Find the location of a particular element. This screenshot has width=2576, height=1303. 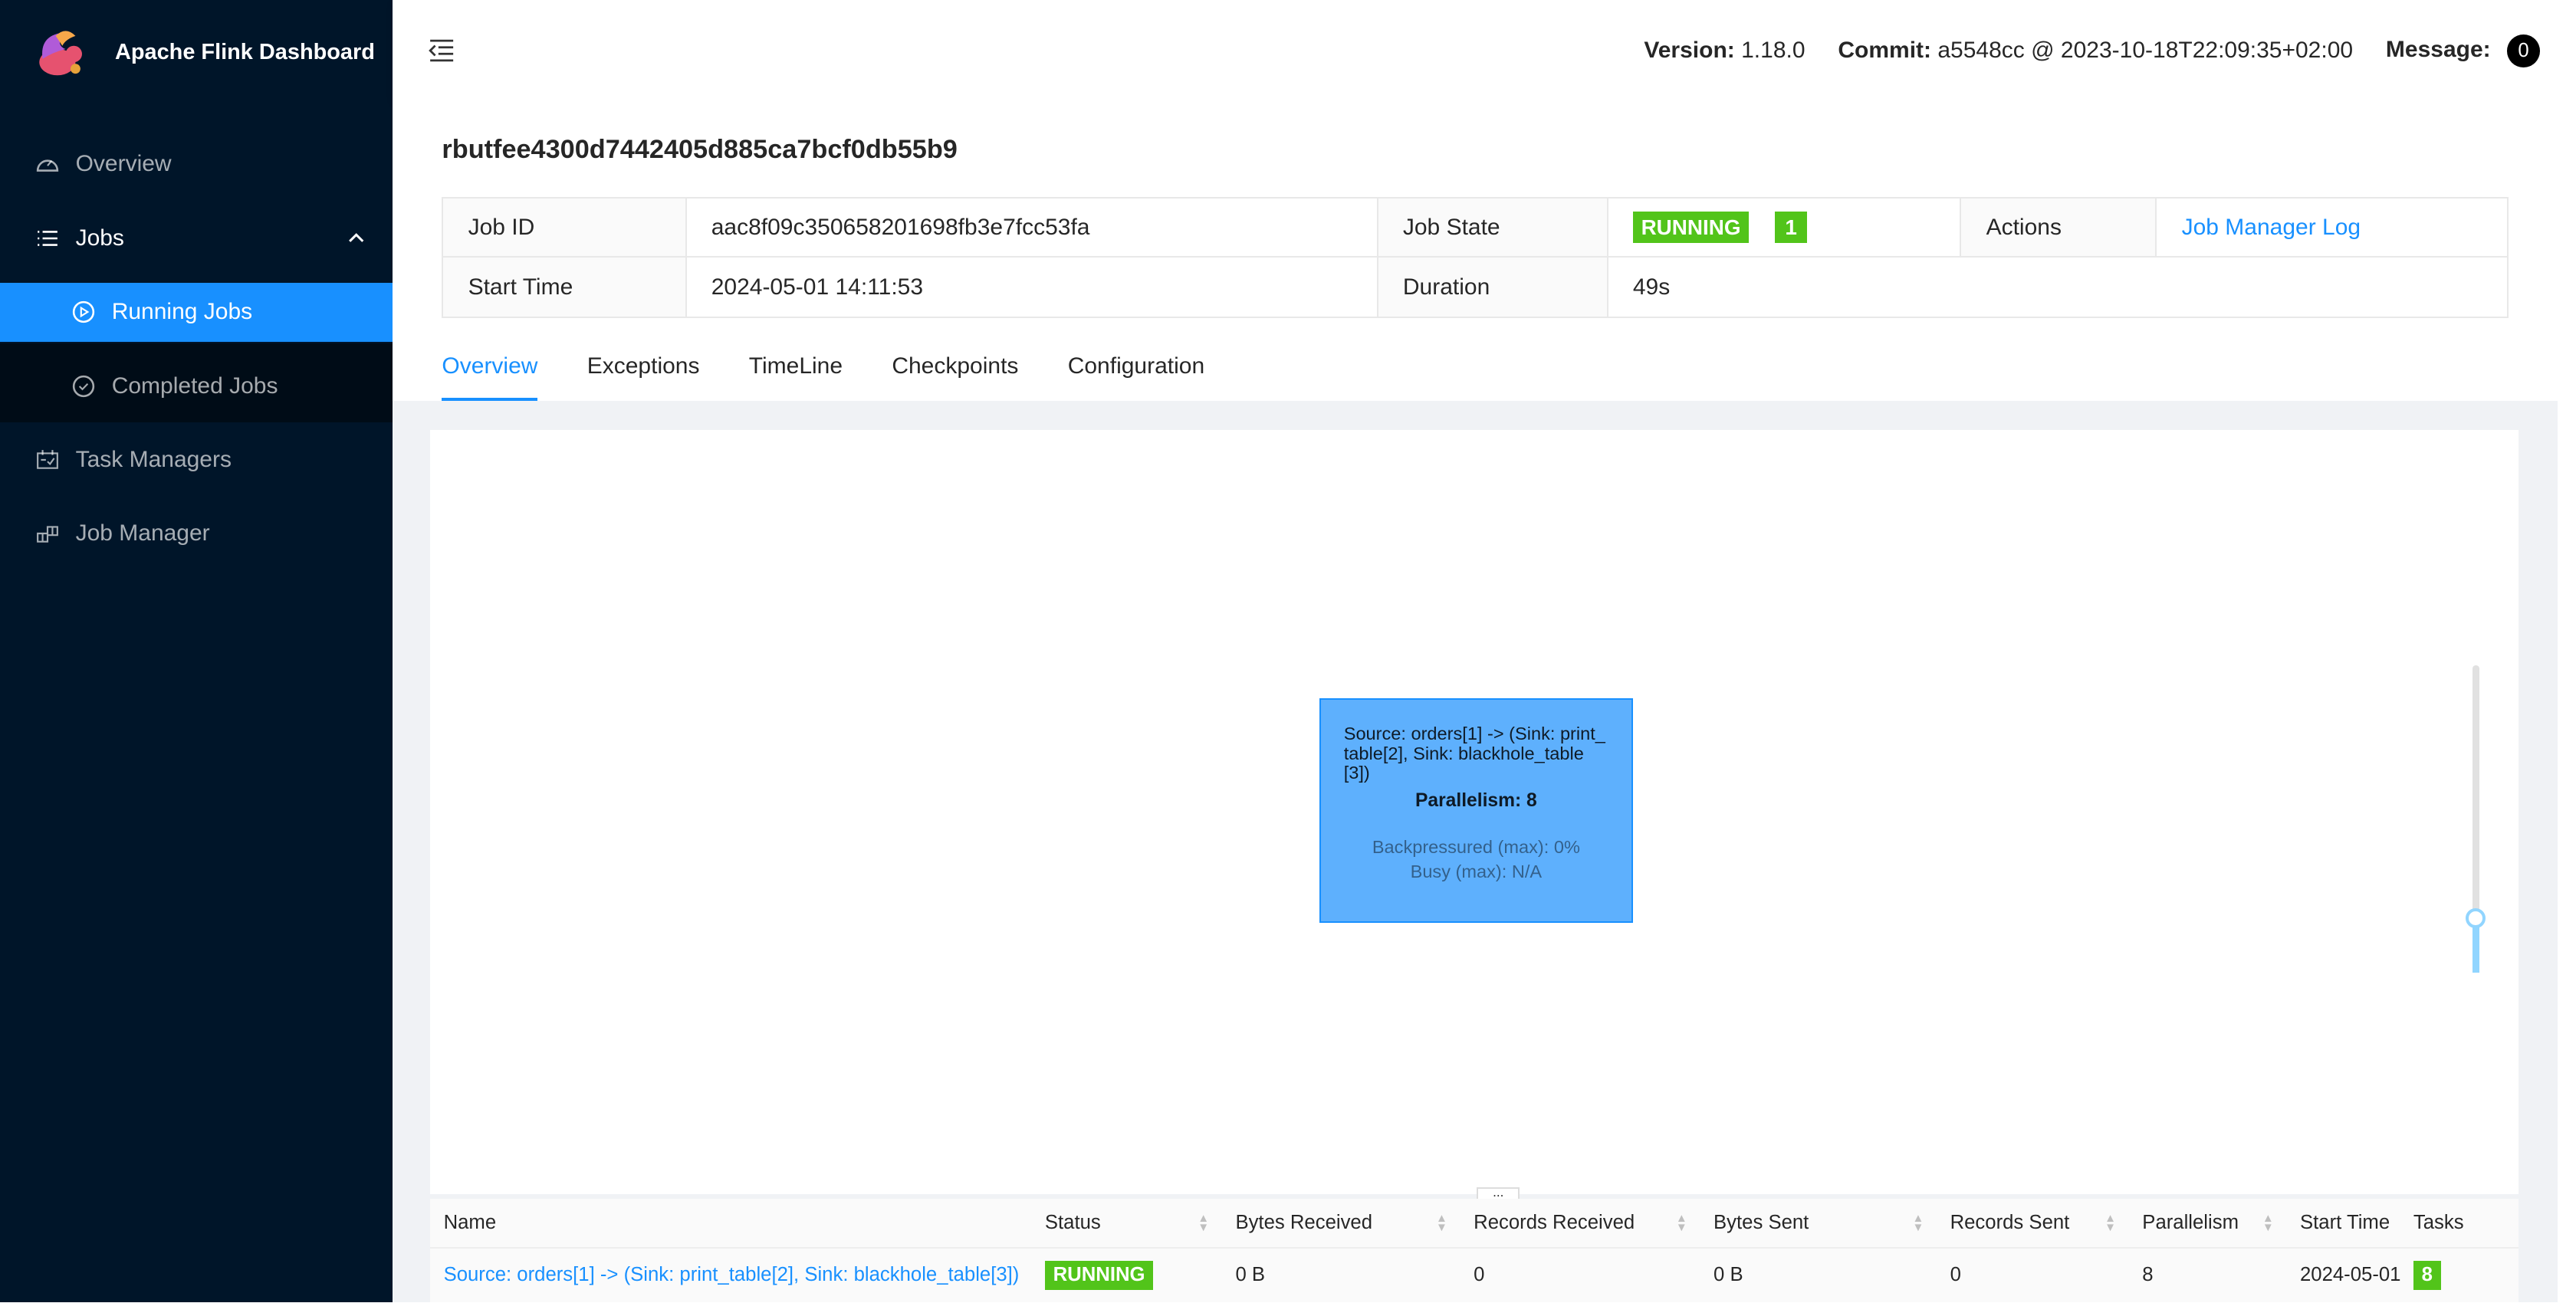

sidebar-item-label: Running Jobs is located at coordinates (182, 312).